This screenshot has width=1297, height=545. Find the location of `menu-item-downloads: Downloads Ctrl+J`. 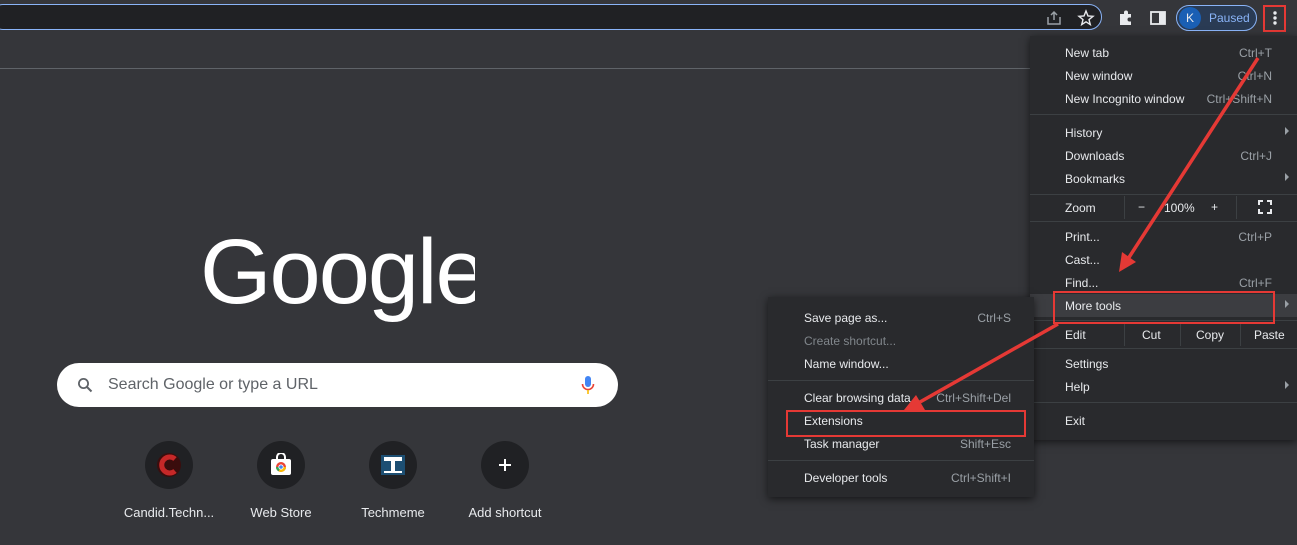

menu-item-downloads: Downloads Ctrl+J is located at coordinates (1163, 155).